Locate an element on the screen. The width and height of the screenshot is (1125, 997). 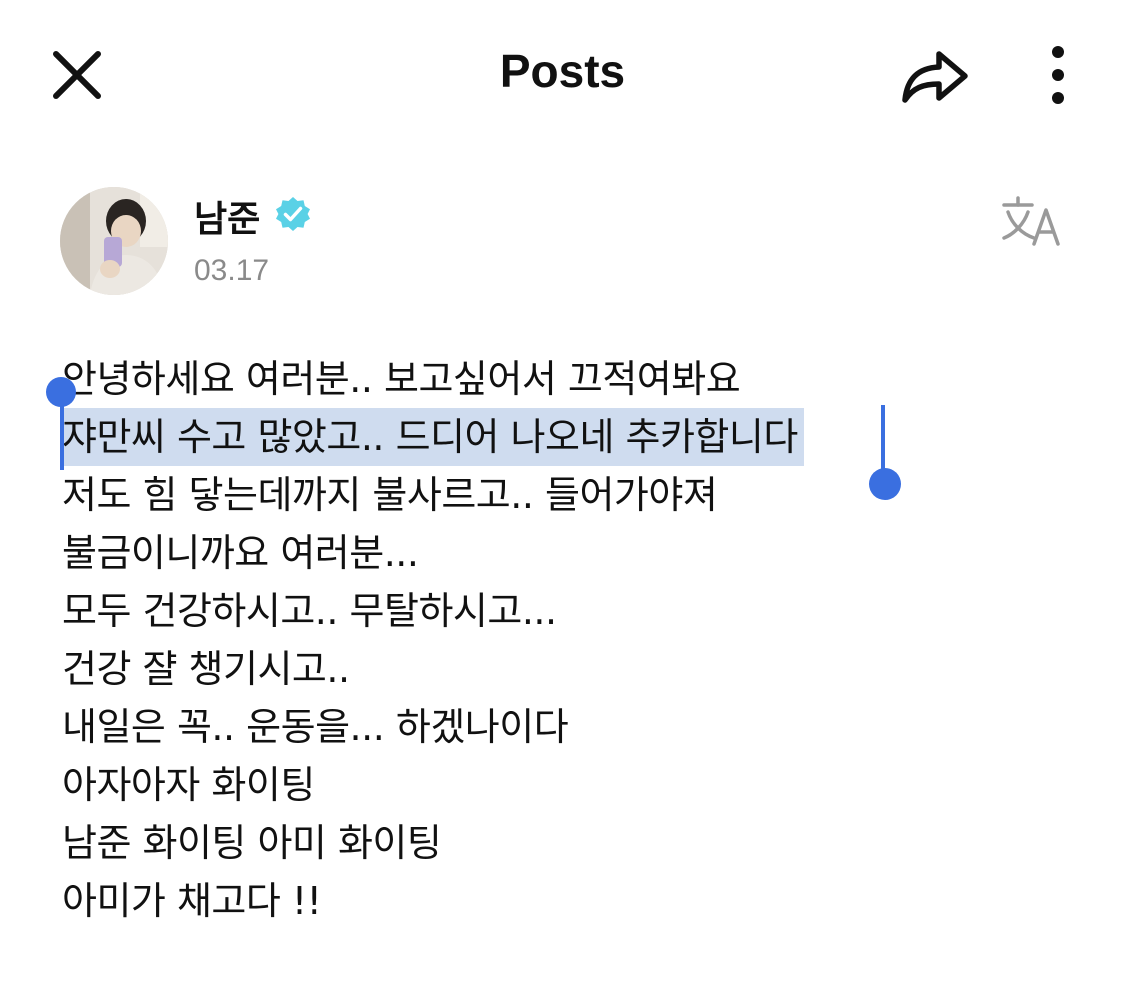
post-line: 남준 화이팅 아미 화이팅 is located at coordinates (252, 843).